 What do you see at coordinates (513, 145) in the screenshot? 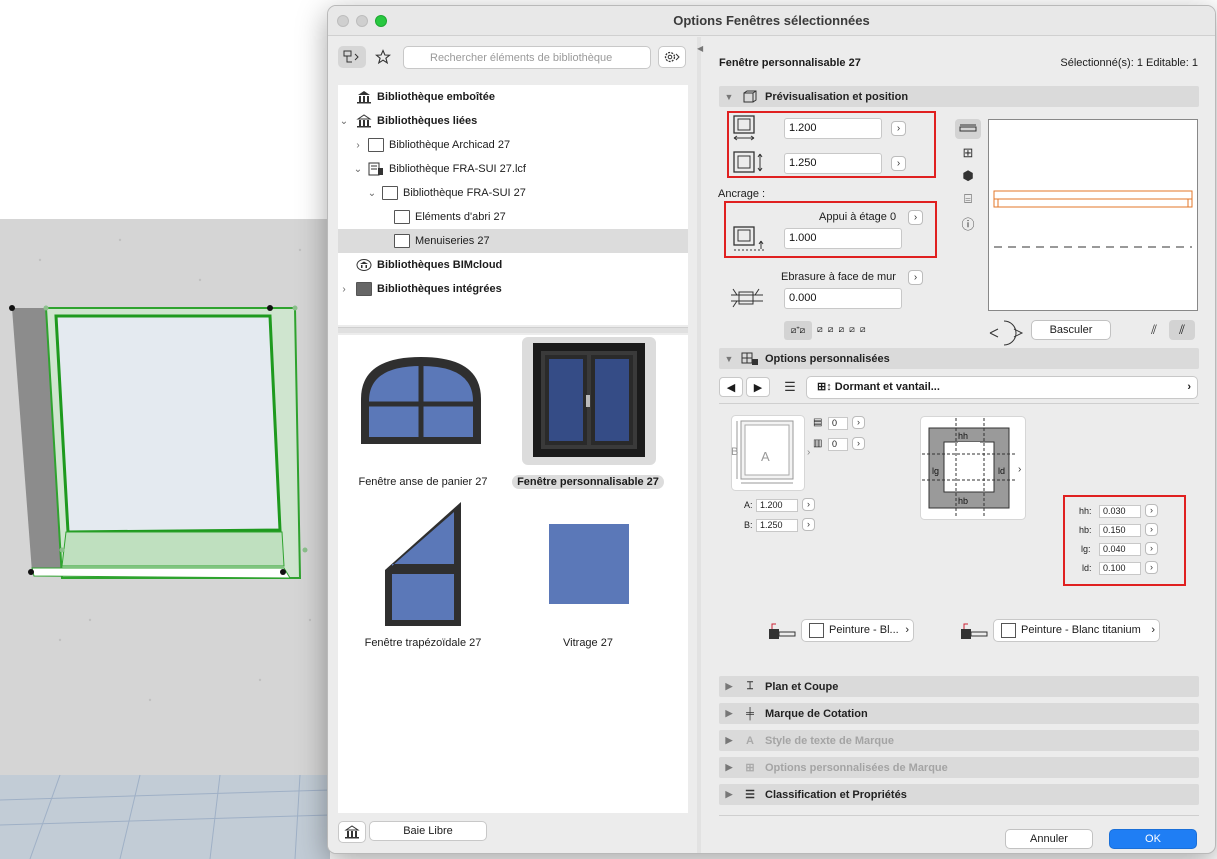
I see `tree-item-archicad-library: › Bibliothèque Archicad 27` at bounding box center [513, 145].